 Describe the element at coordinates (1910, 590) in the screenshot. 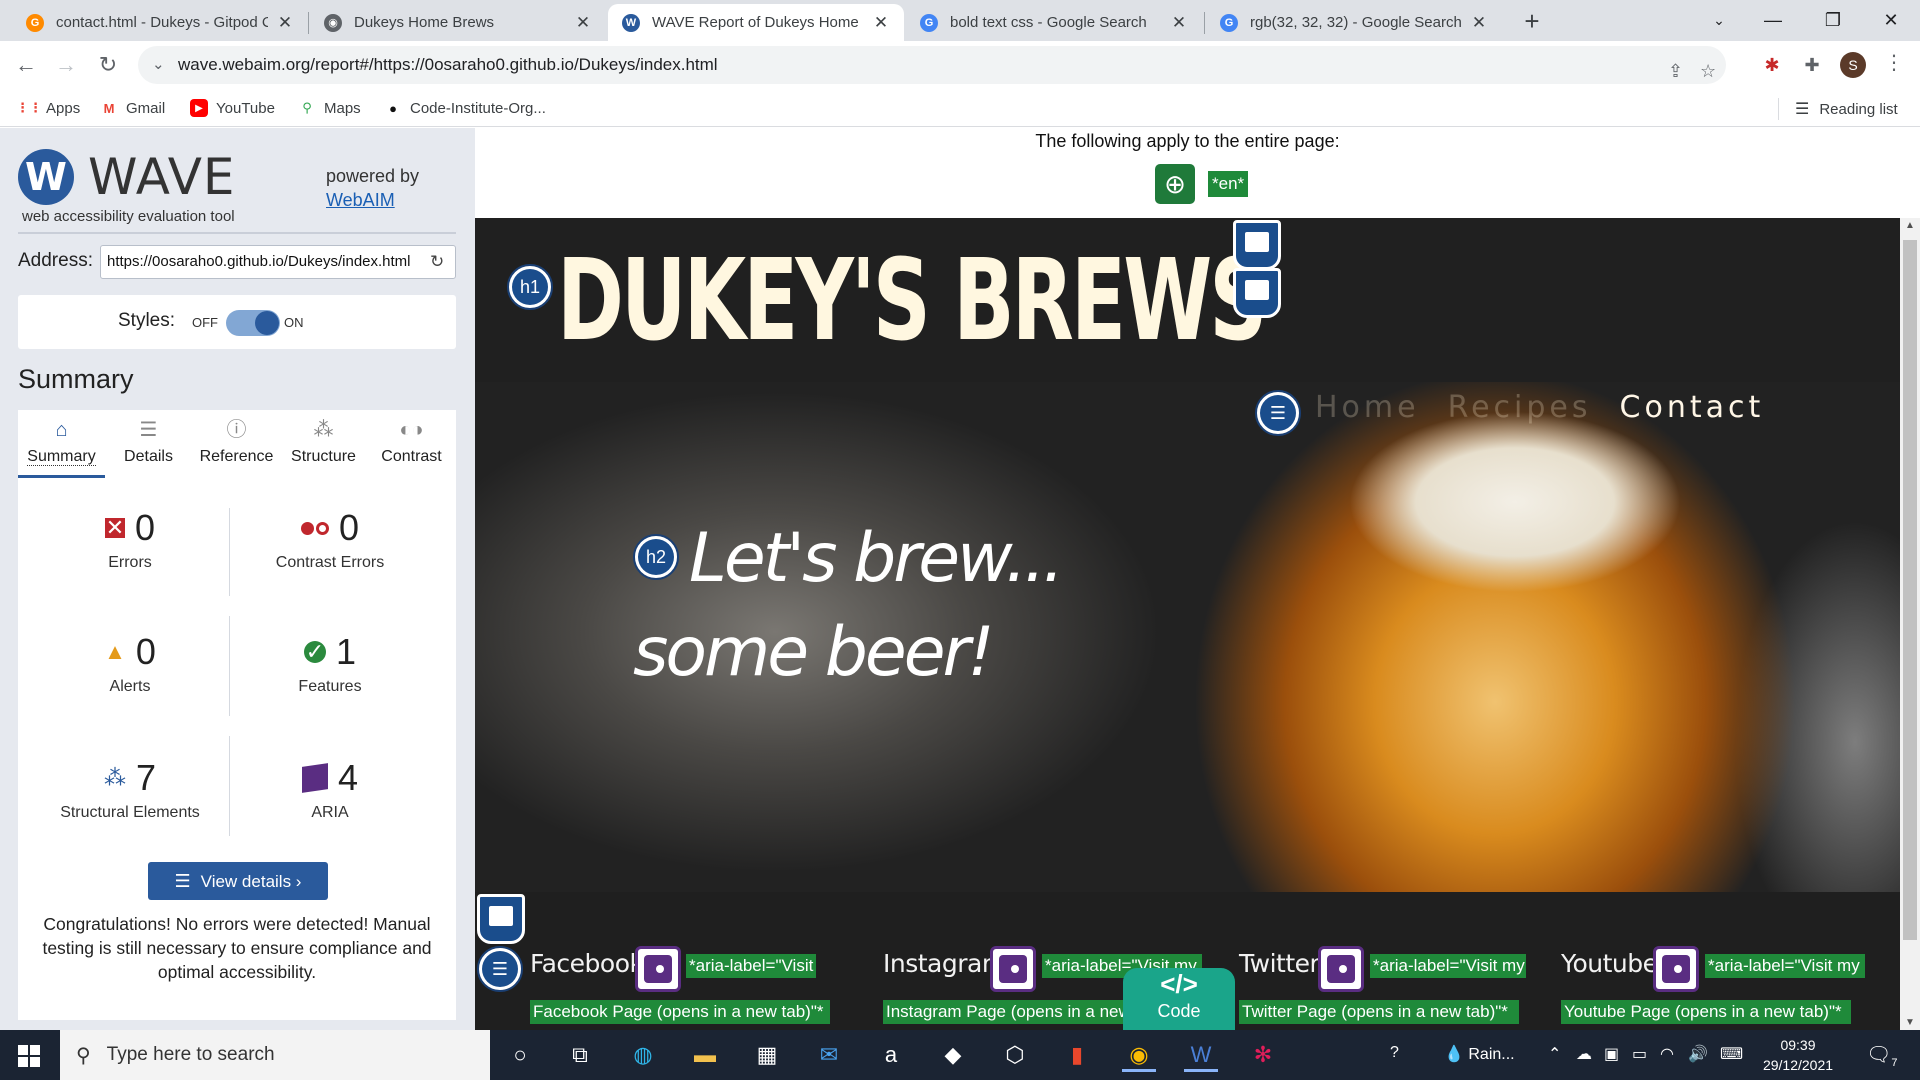

I see `scrollbar-thumb` at that location.